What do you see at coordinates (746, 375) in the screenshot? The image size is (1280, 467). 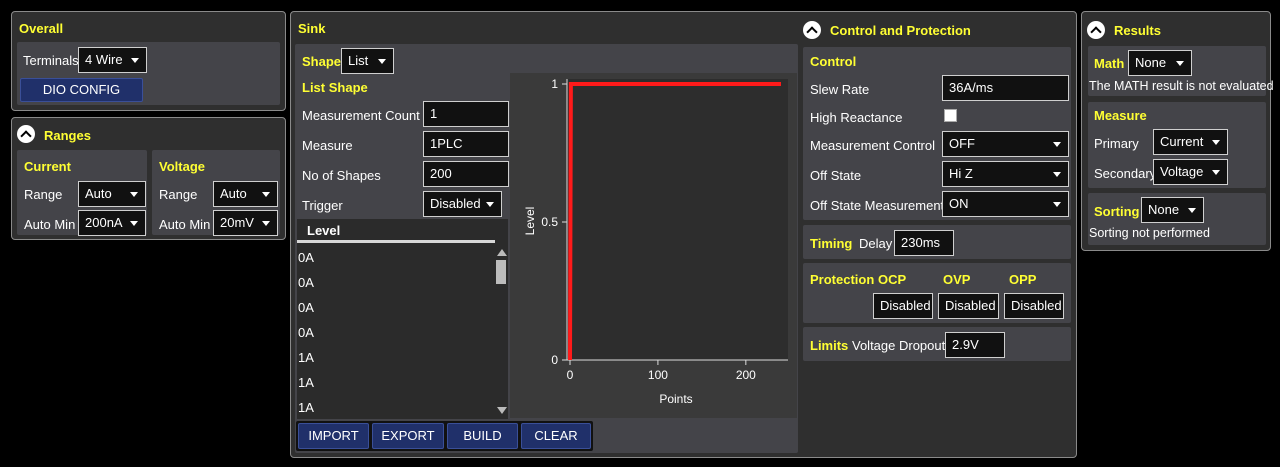 I see `x-tick-label: 200` at bounding box center [746, 375].